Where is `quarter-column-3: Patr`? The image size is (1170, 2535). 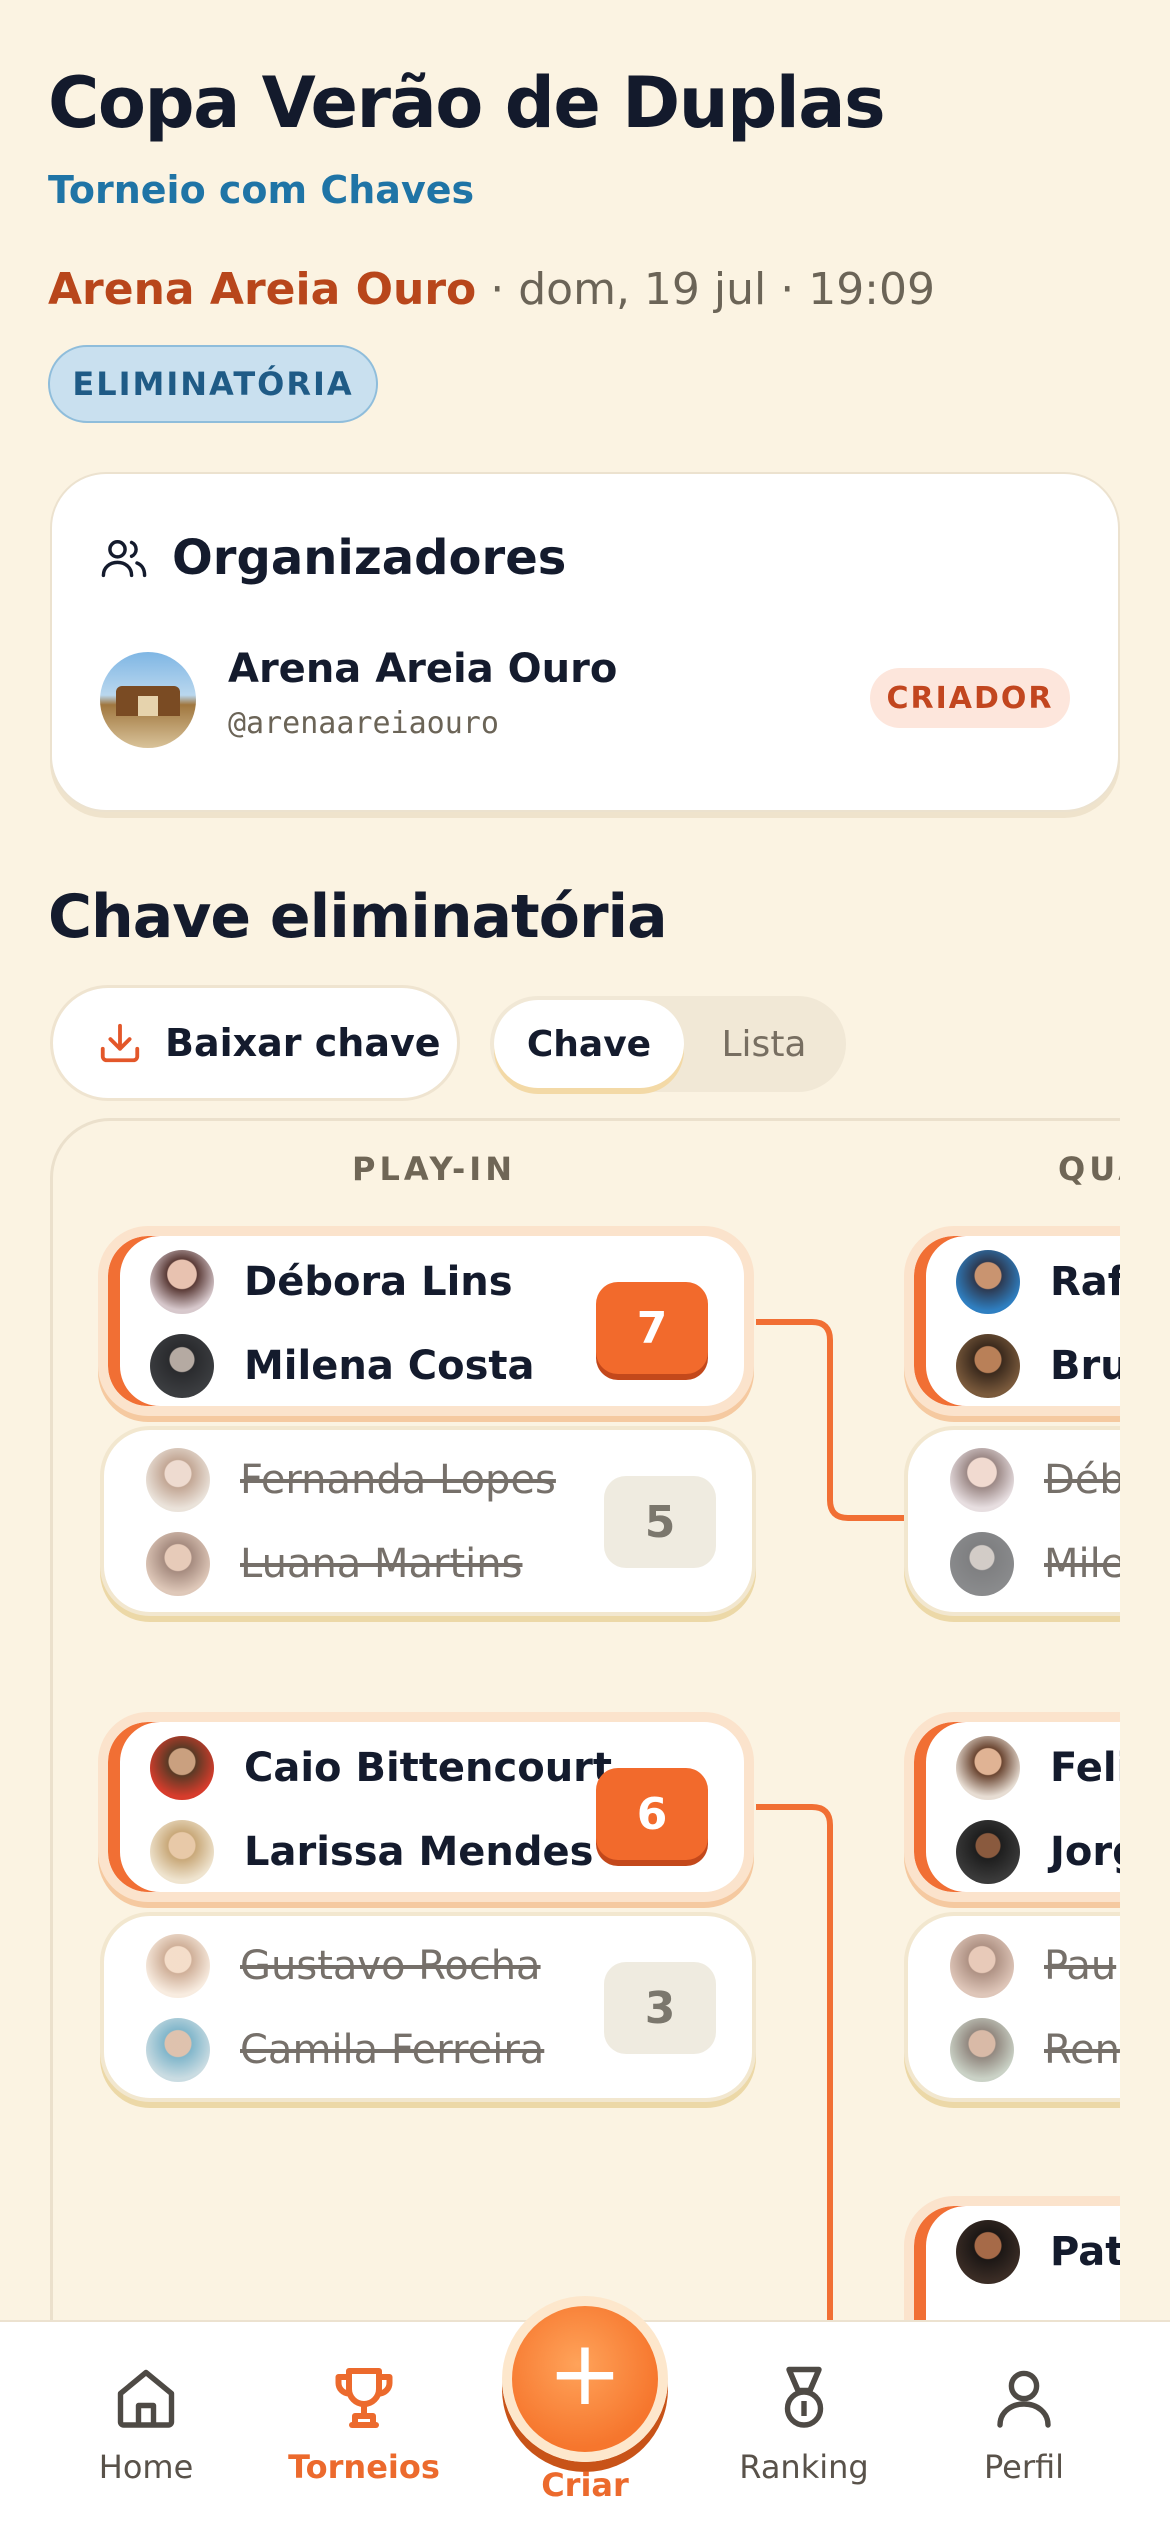
quarter-column-3: Patr is located at coordinates (1012, 2255).